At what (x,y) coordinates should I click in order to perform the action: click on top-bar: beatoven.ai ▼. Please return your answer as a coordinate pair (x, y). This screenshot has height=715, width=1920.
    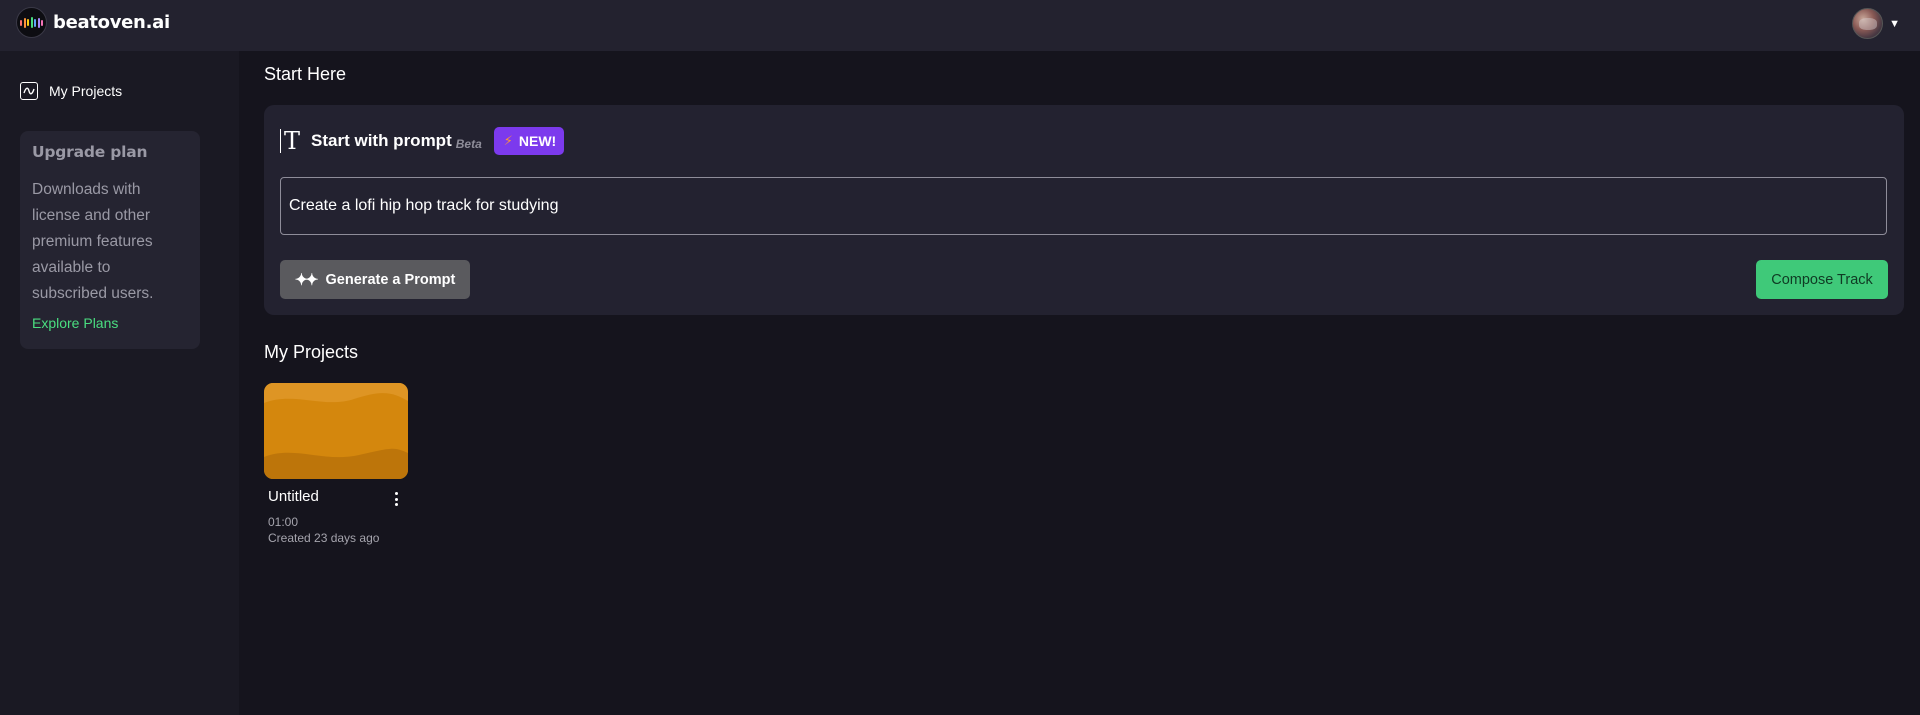
    Looking at the image, I should click on (960, 25).